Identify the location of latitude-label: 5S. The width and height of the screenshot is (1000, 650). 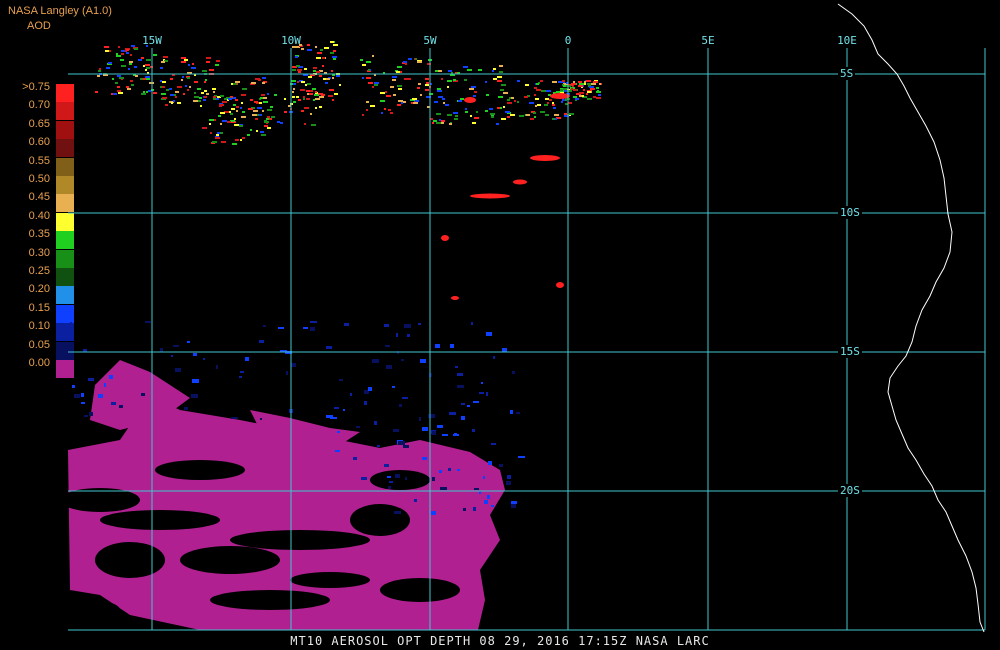
(847, 73).